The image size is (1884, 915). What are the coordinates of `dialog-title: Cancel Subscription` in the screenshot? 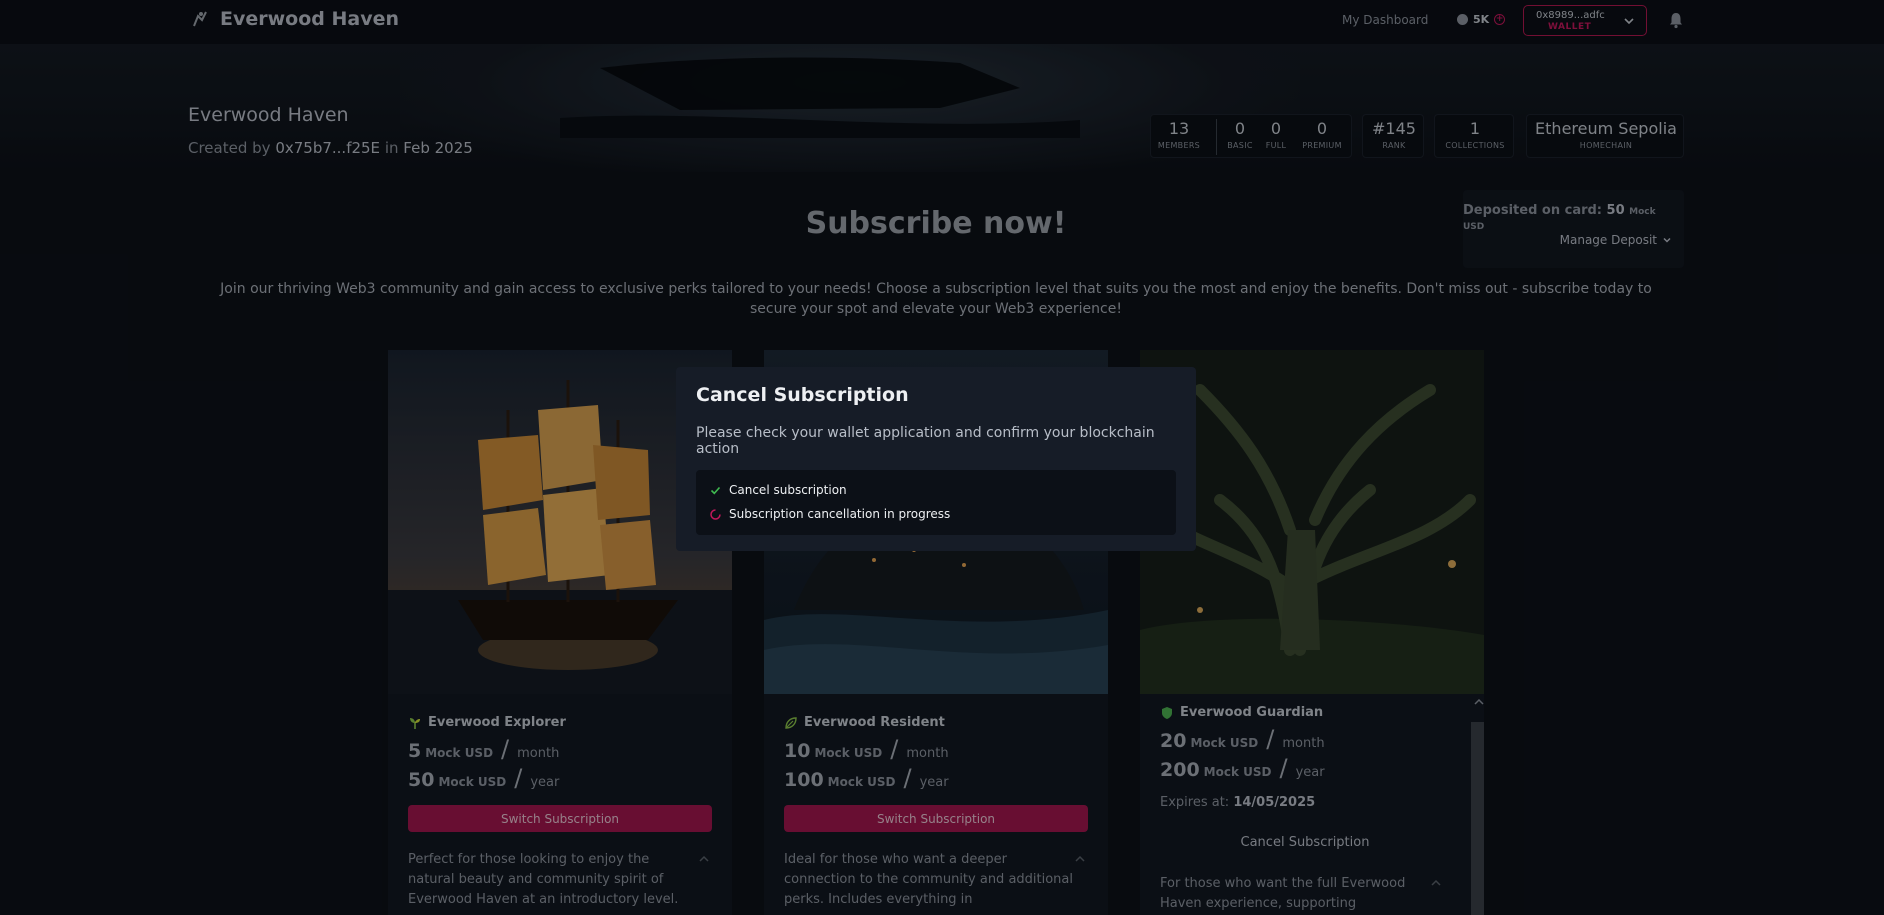 It's located at (802, 395).